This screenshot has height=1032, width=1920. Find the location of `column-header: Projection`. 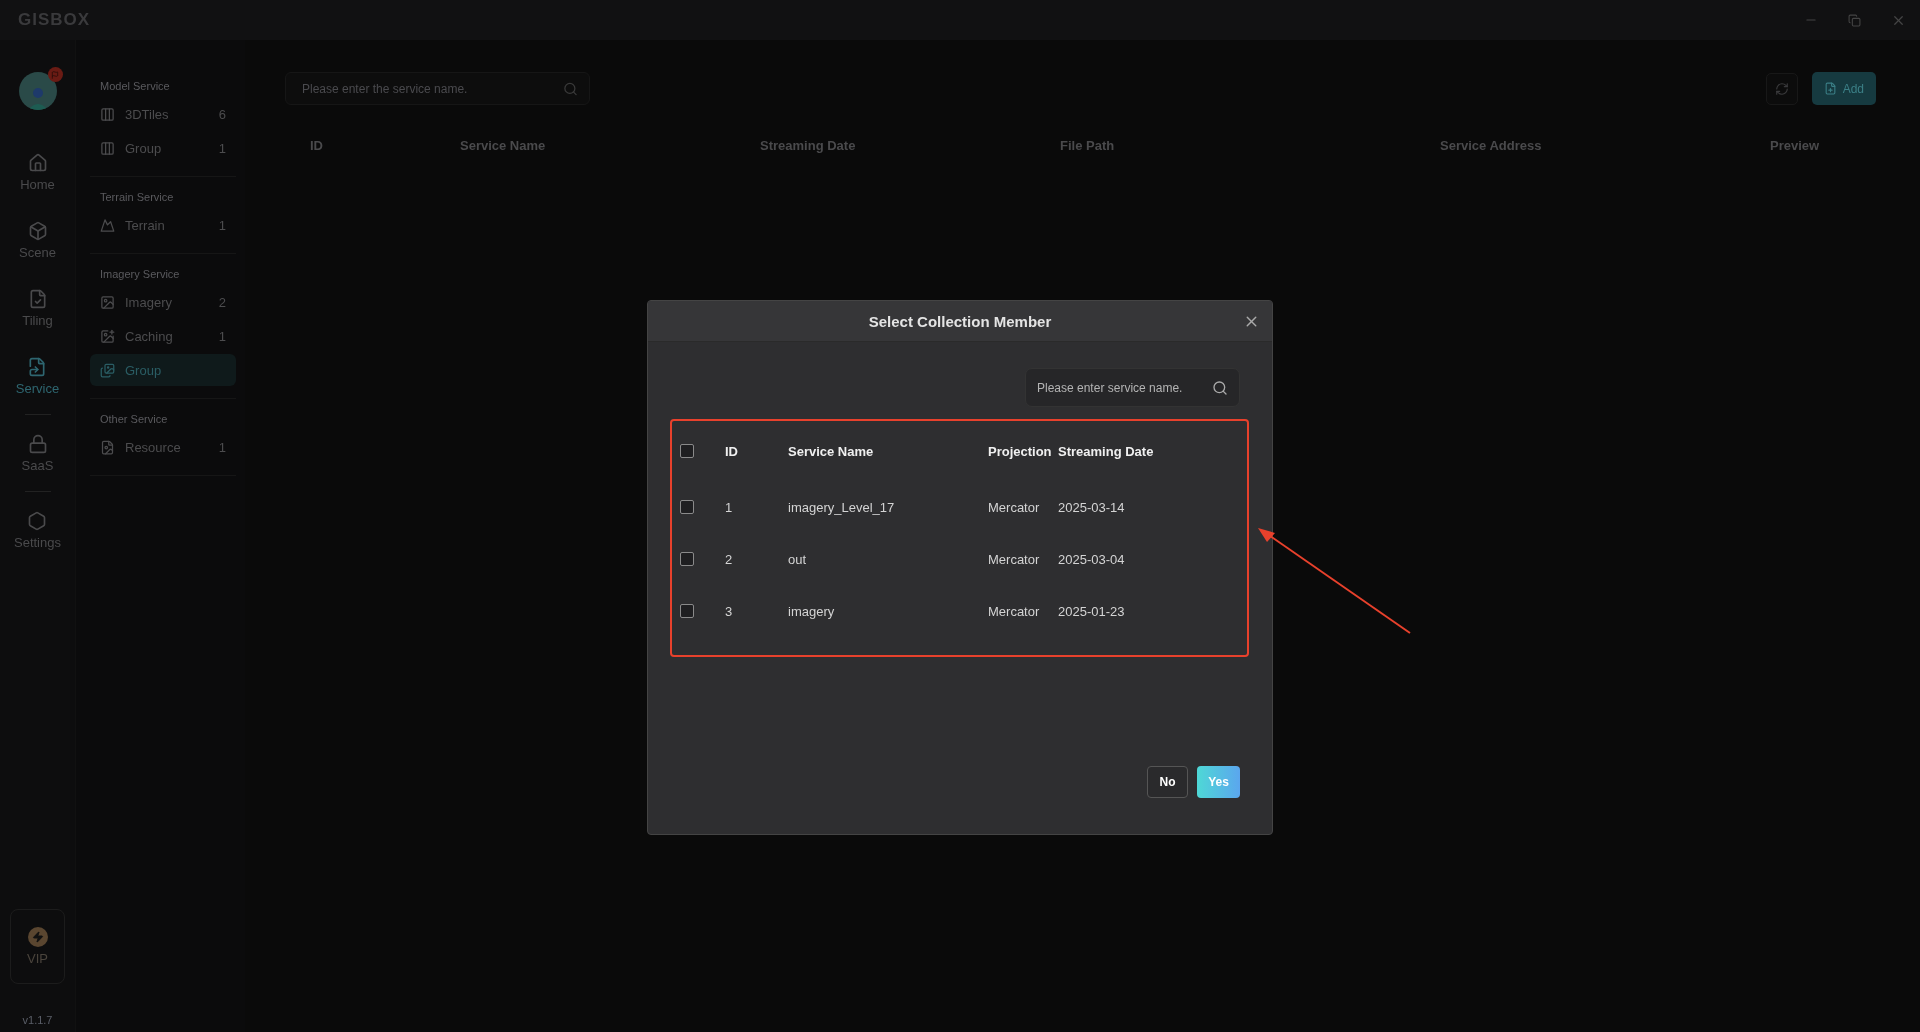

column-header: Projection is located at coordinates (1020, 451).